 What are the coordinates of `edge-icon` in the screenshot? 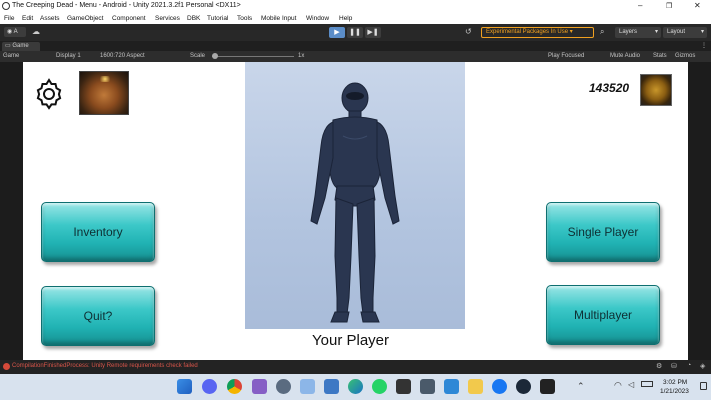 It's located at (355, 386).